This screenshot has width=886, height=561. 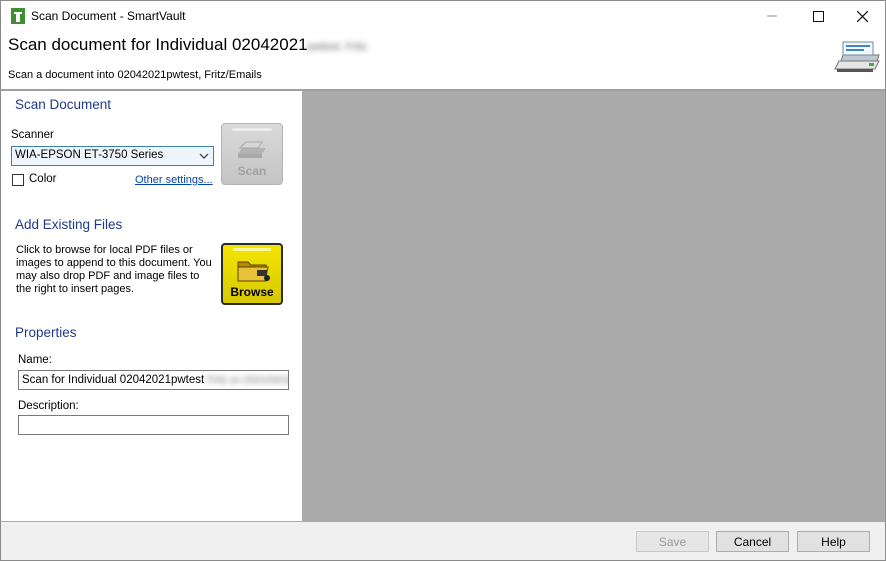 What do you see at coordinates (252, 149) in the screenshot?
I see `scanner-glyph-icon` at bounding box center [252, 149].